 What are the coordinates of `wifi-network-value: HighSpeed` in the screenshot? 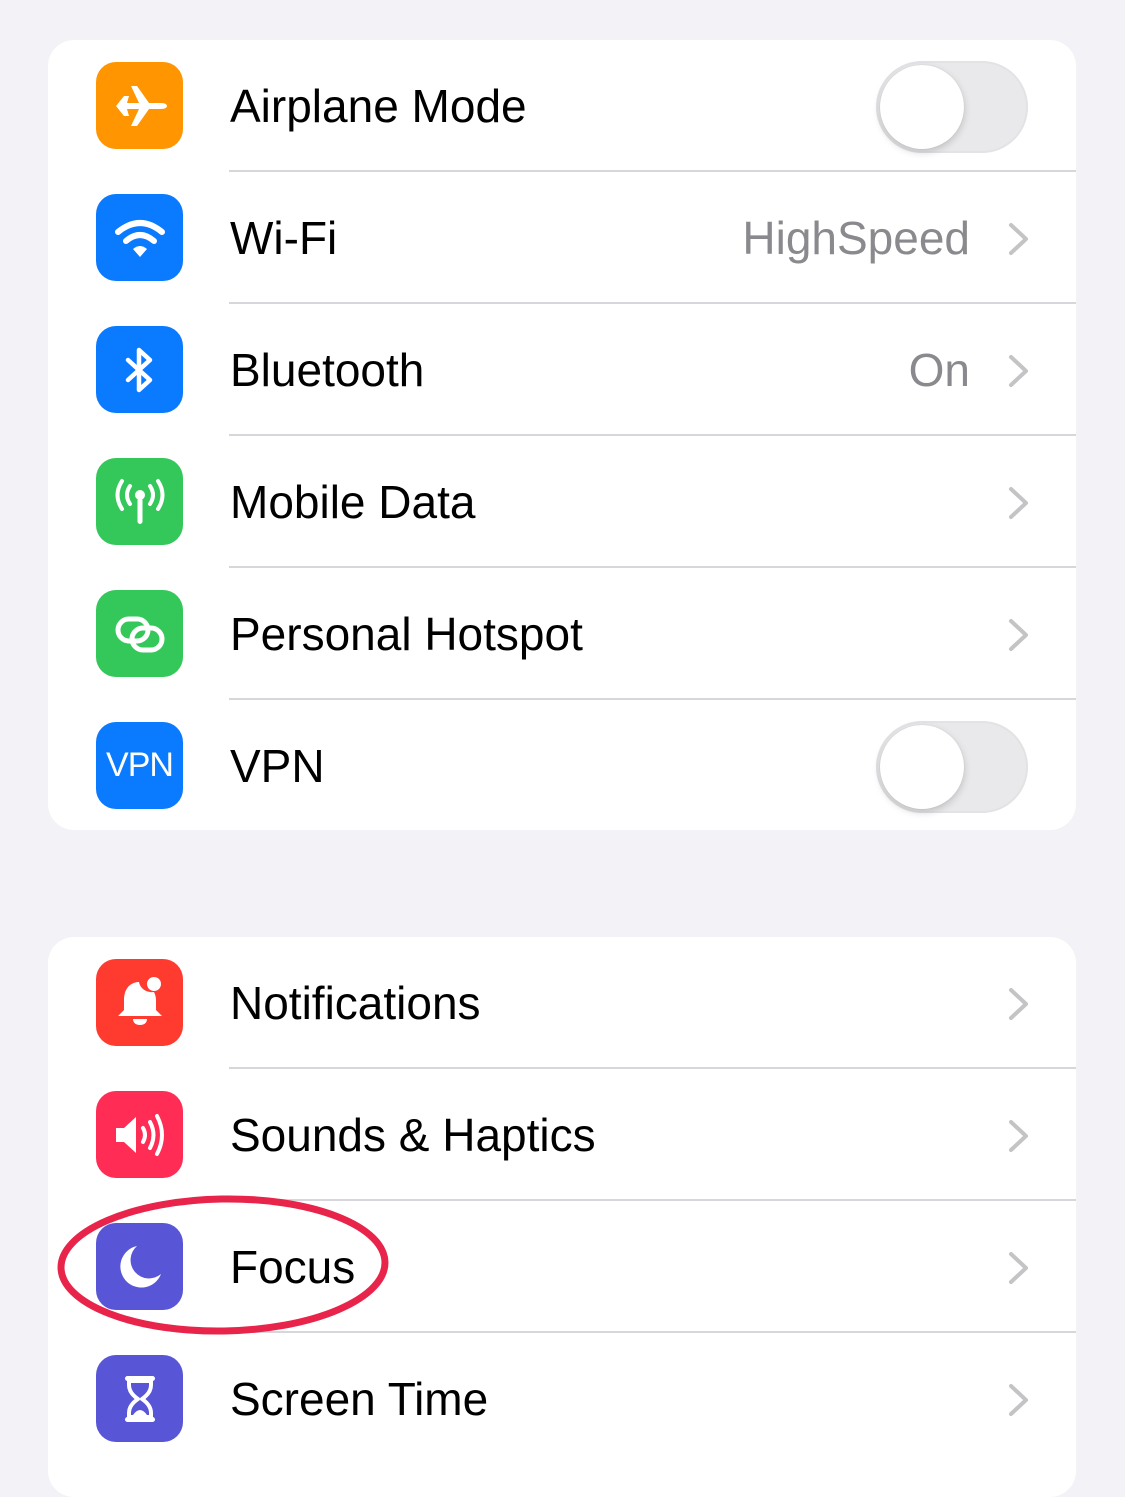 It's located at (856, 238).